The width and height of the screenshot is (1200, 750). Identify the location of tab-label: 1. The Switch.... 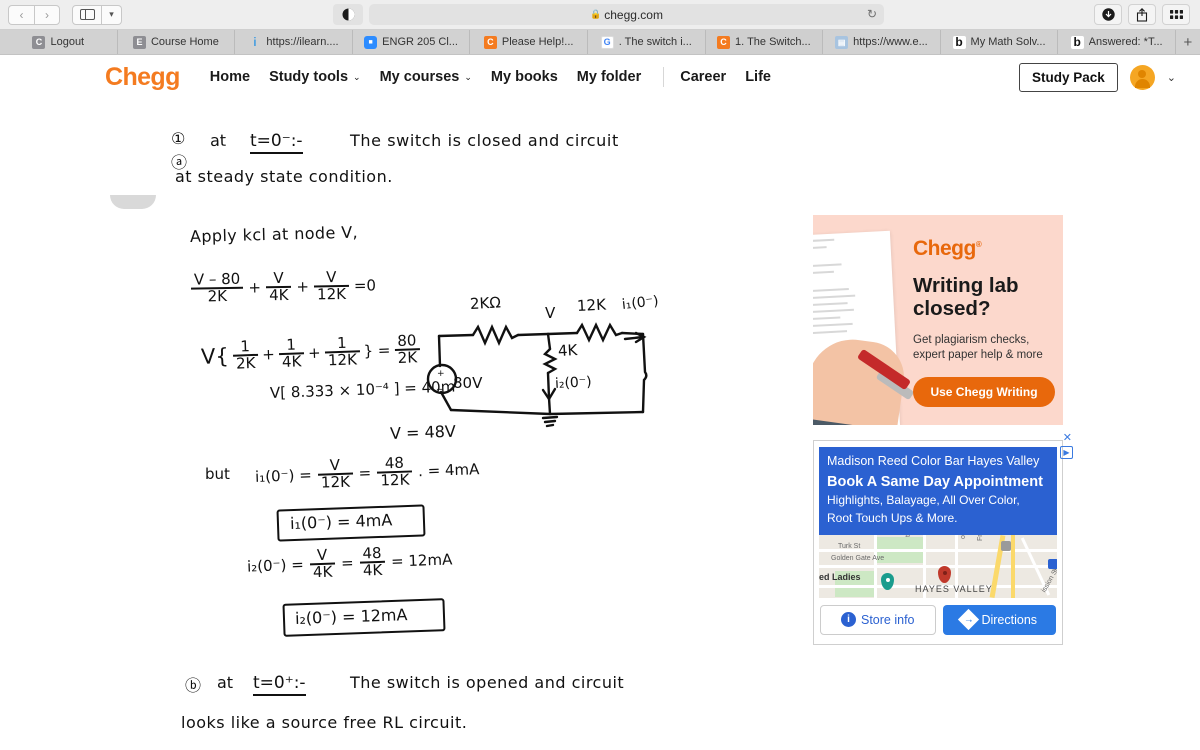
(773, 42).